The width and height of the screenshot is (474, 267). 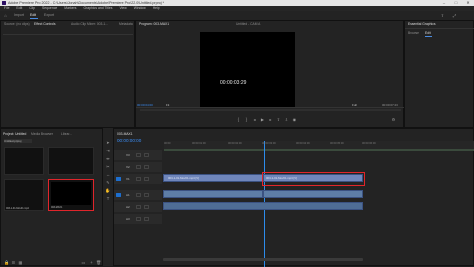 I want to click on home-icon: ⌂, so click(x=5, y=15).